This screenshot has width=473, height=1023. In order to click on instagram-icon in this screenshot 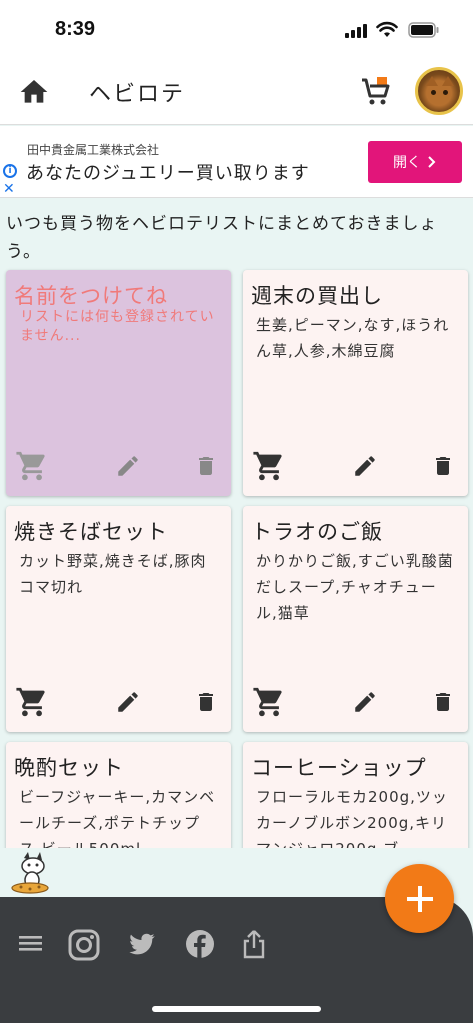, I will do `click(84, 945)`.